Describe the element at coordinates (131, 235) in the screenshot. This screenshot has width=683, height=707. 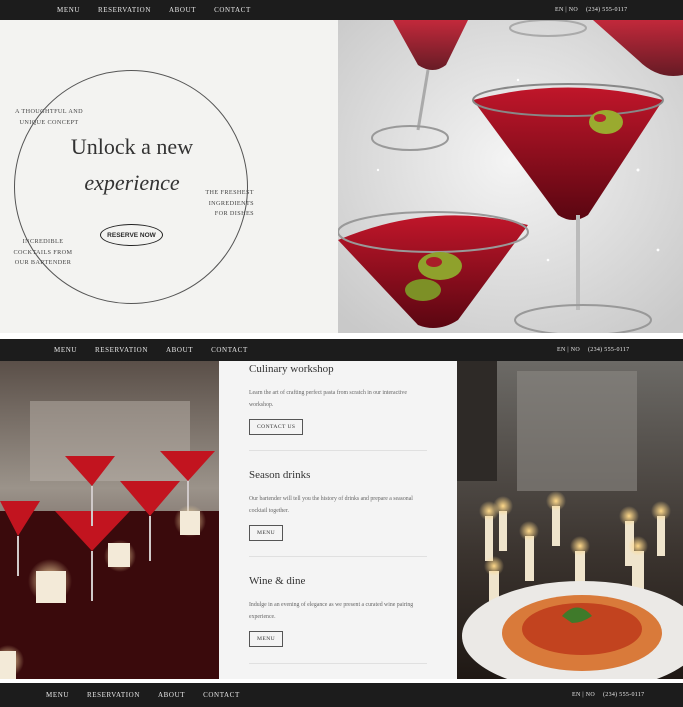
I see `reserve-now-button: RESERVE NOW` at that location.